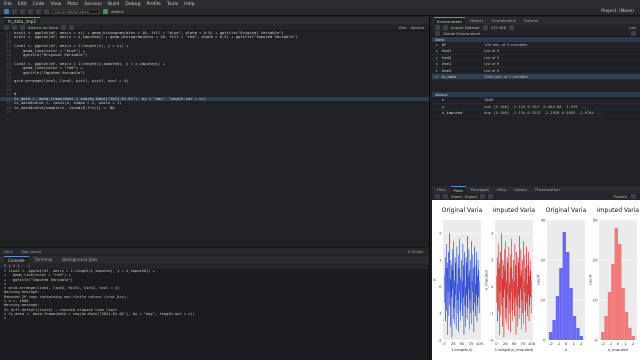 Image resolution: width=640 pixels, height=360 pixels. What do you see at coordinates (38, 11) in the screenshot?
I see `save-all-icon` at bounding box center [38, 11].